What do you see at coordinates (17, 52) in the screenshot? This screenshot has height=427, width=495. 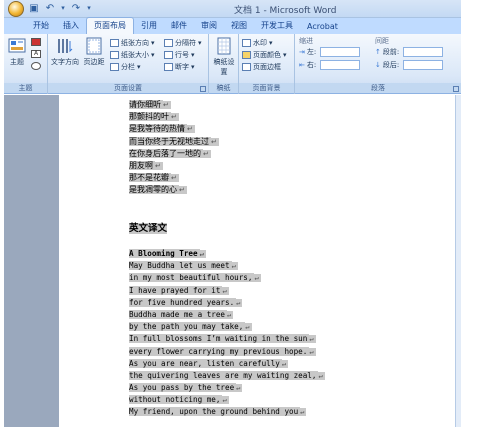 I see `themes-button: 主题` at bounding box center [17, 52].